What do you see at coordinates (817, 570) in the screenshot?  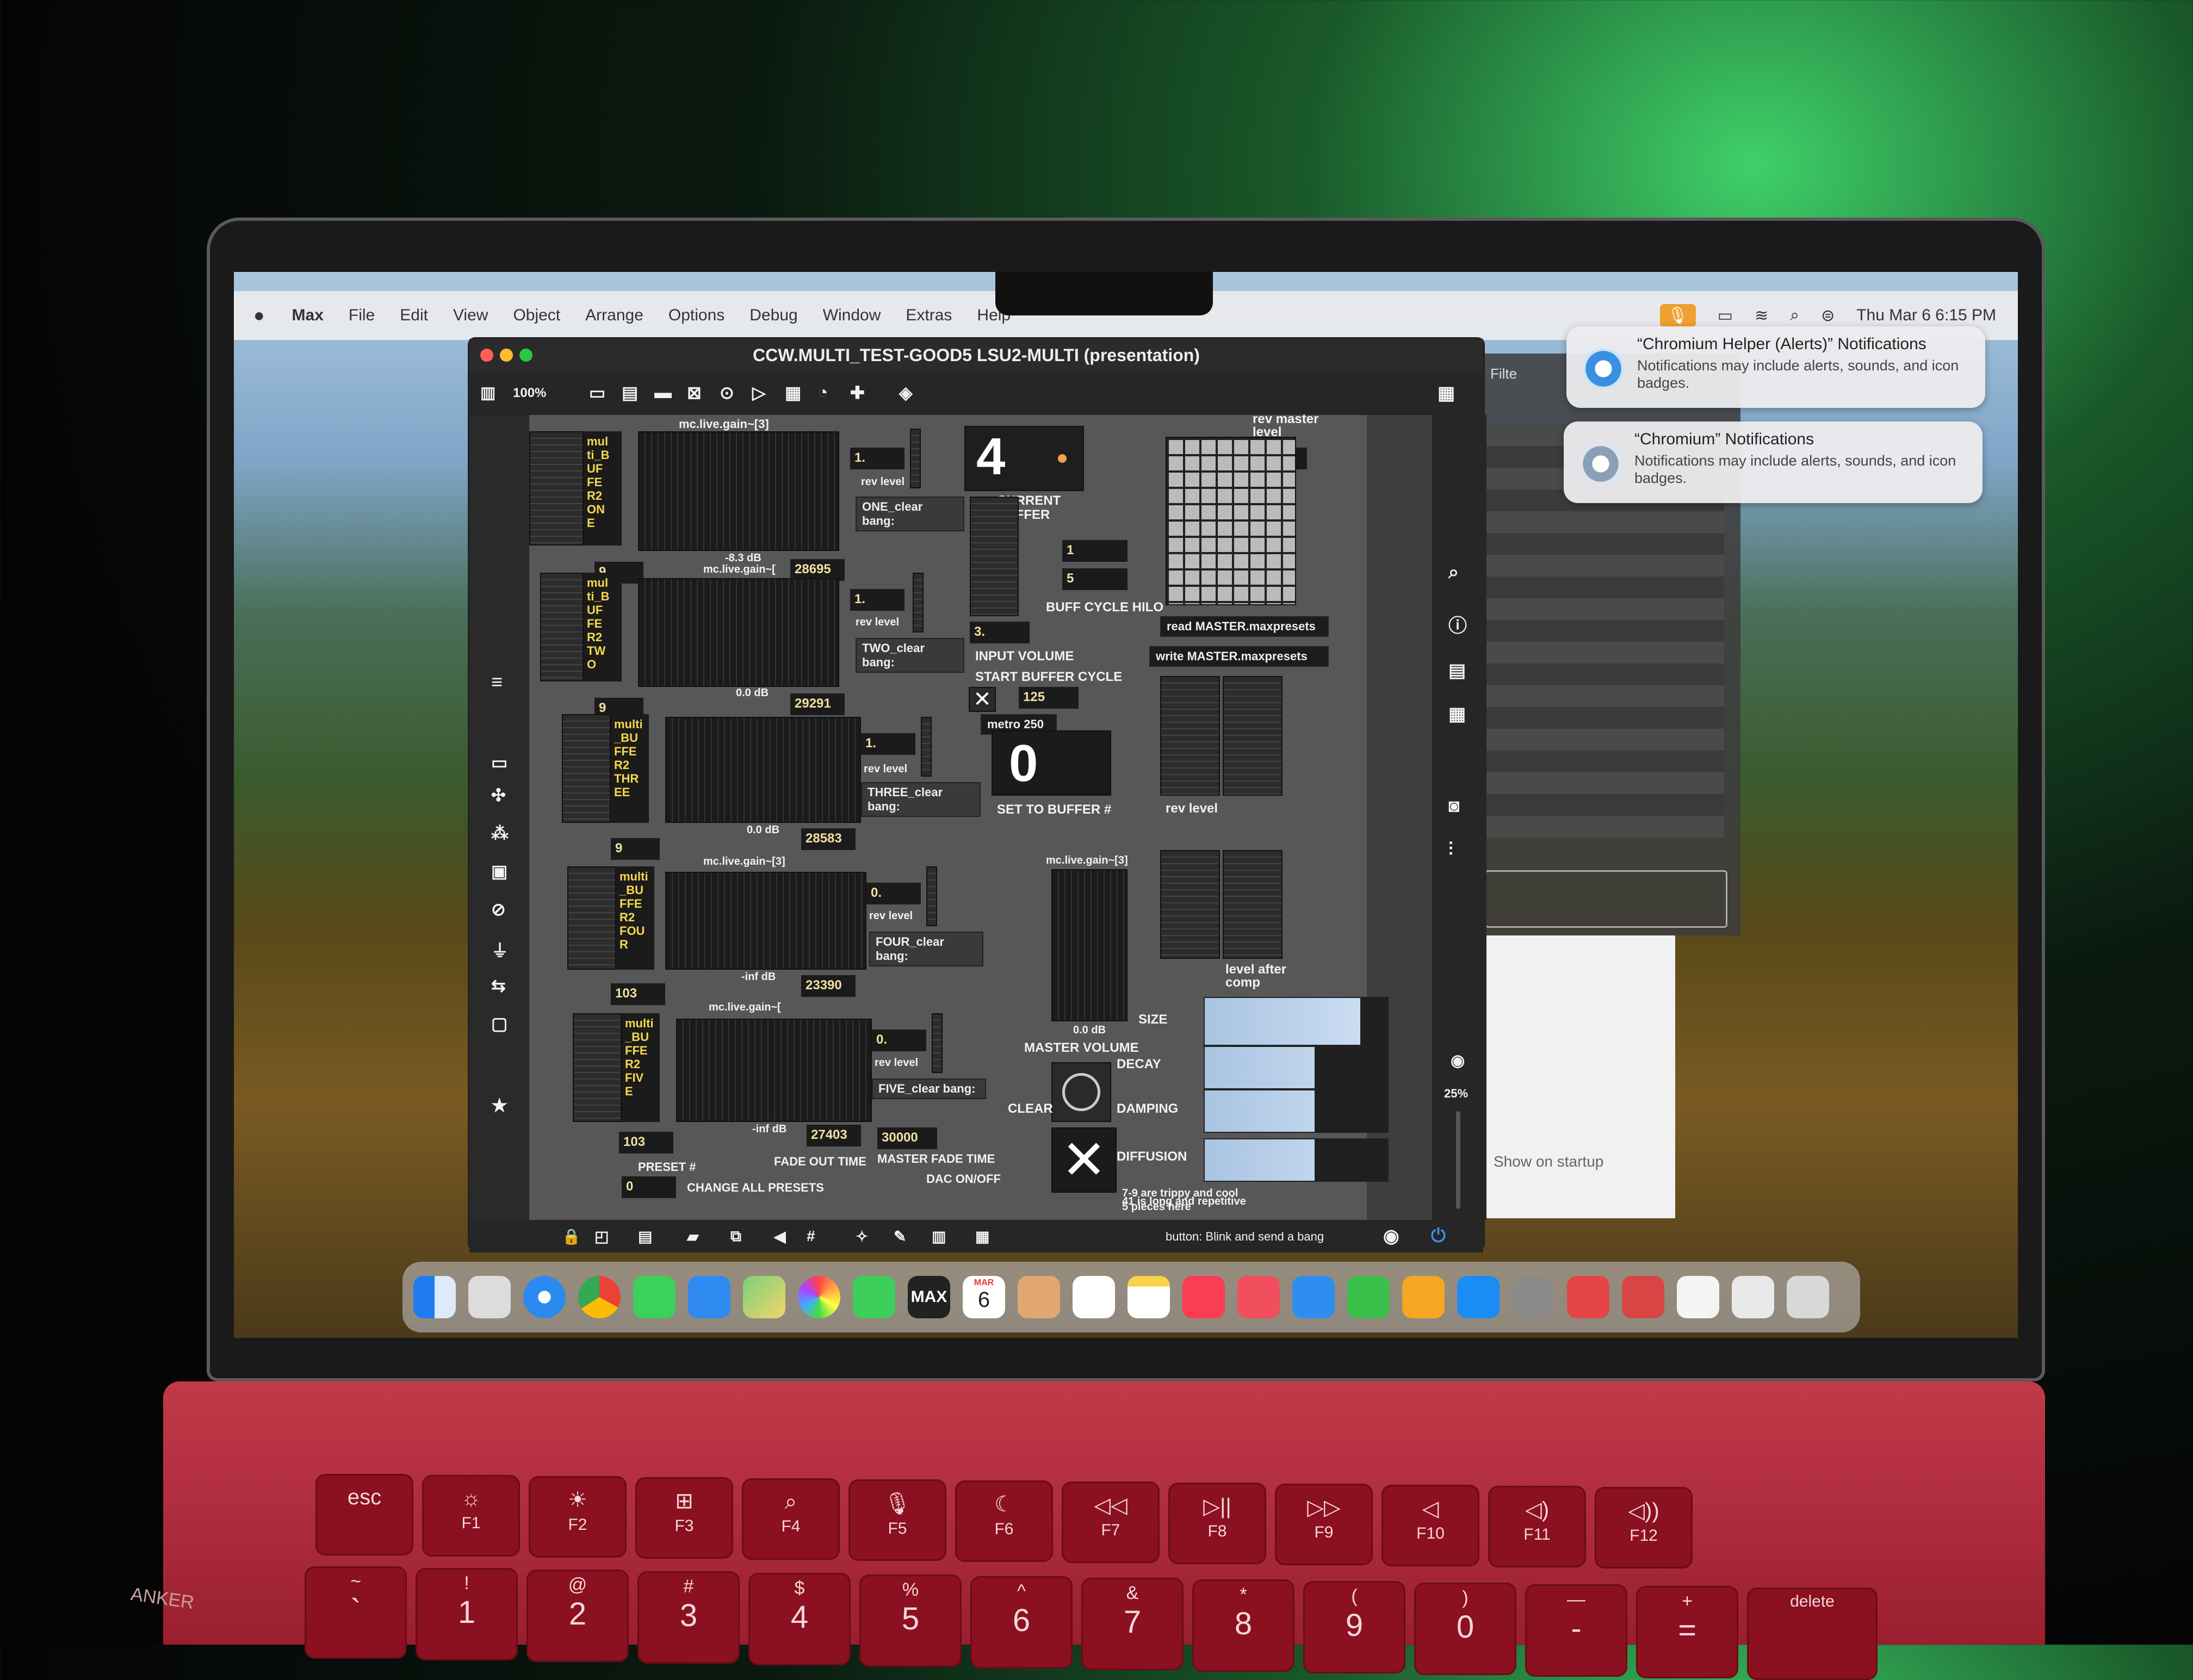 I see `buffer-1-size-number: 28695` at bounding box center [817, 570].